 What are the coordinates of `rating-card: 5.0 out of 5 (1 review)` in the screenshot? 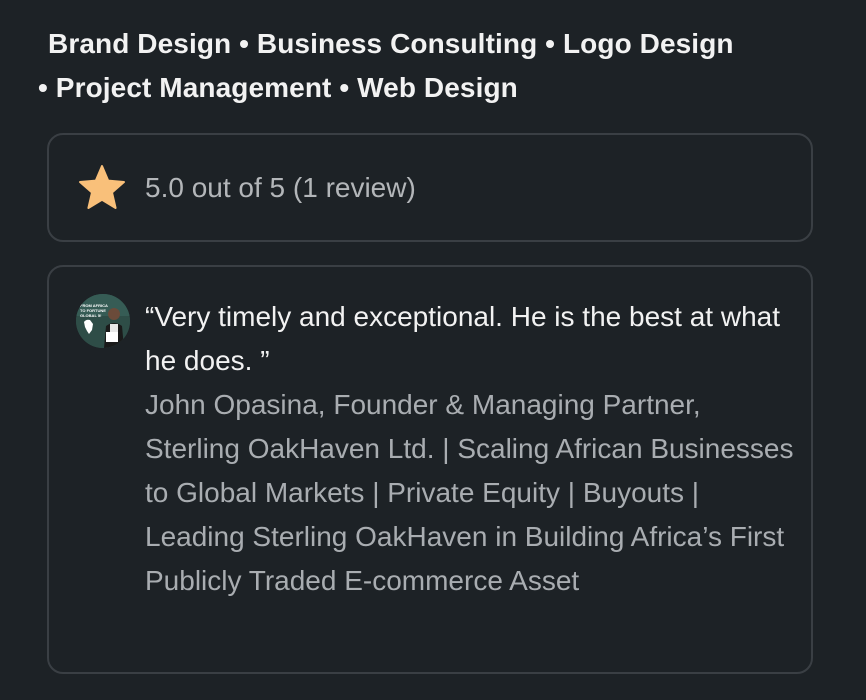 It's located at (430, 187).